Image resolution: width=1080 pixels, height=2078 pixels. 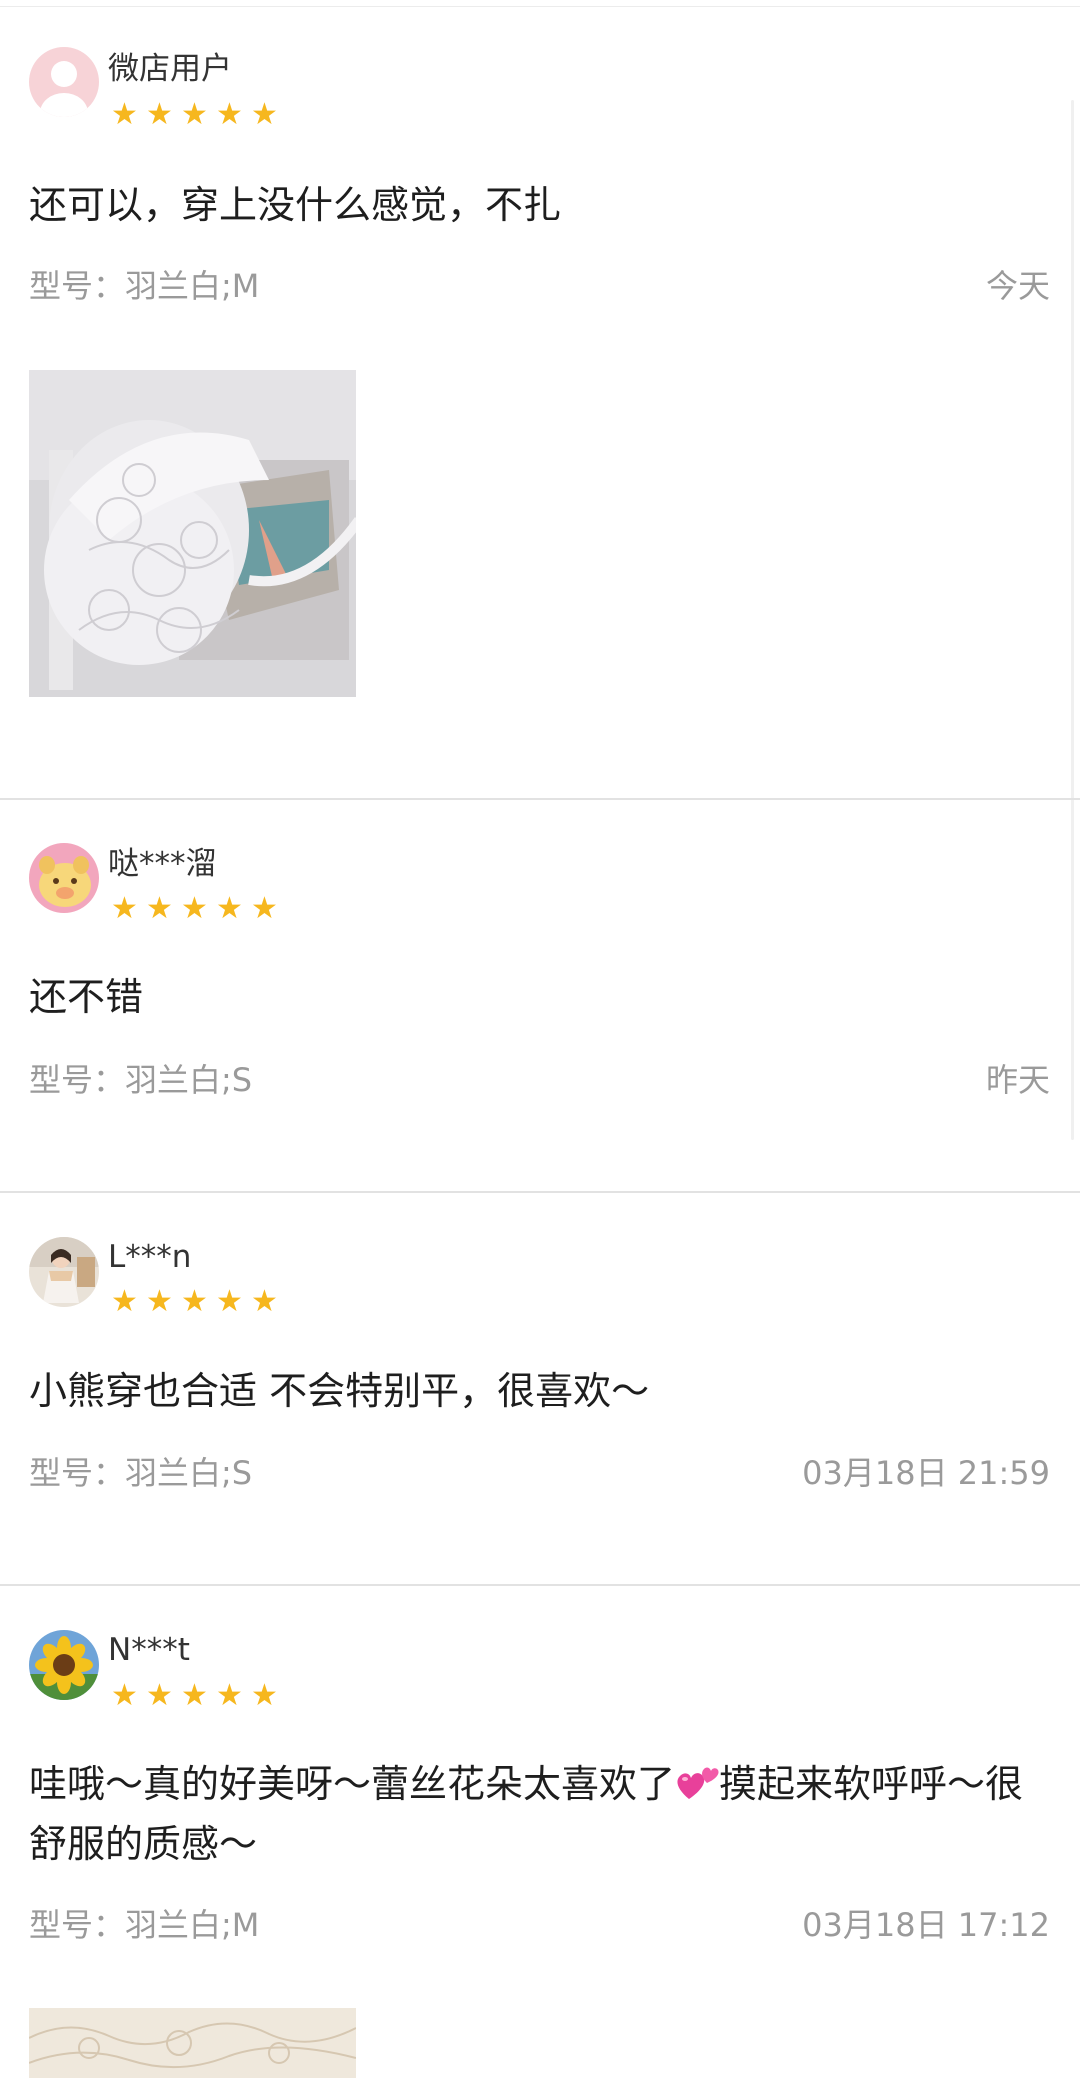 I want to click on review-content: 小熊穿也合适 不会特别平，很喜欢～, so click(x=339, y=1391).